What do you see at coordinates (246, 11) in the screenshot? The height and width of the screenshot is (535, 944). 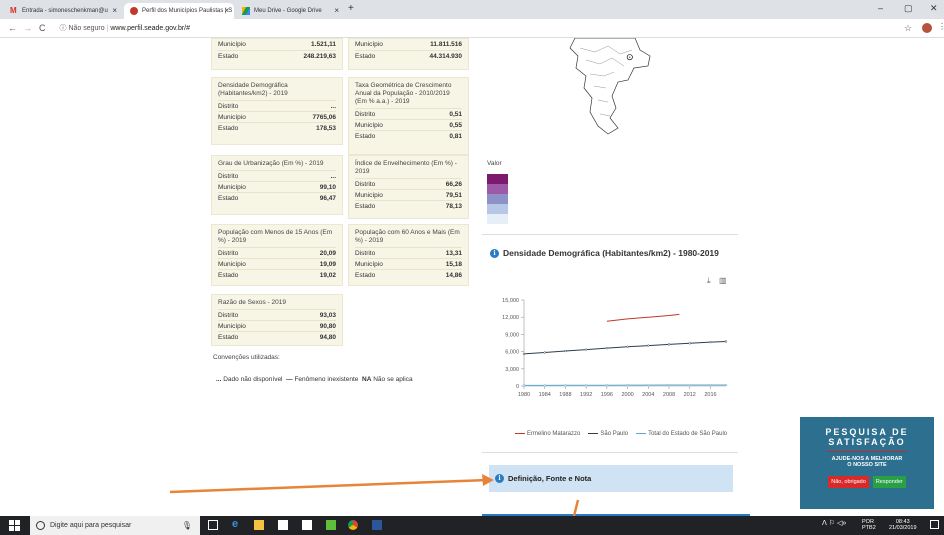 I see `drive-icon` at bounding box center [246, 11].